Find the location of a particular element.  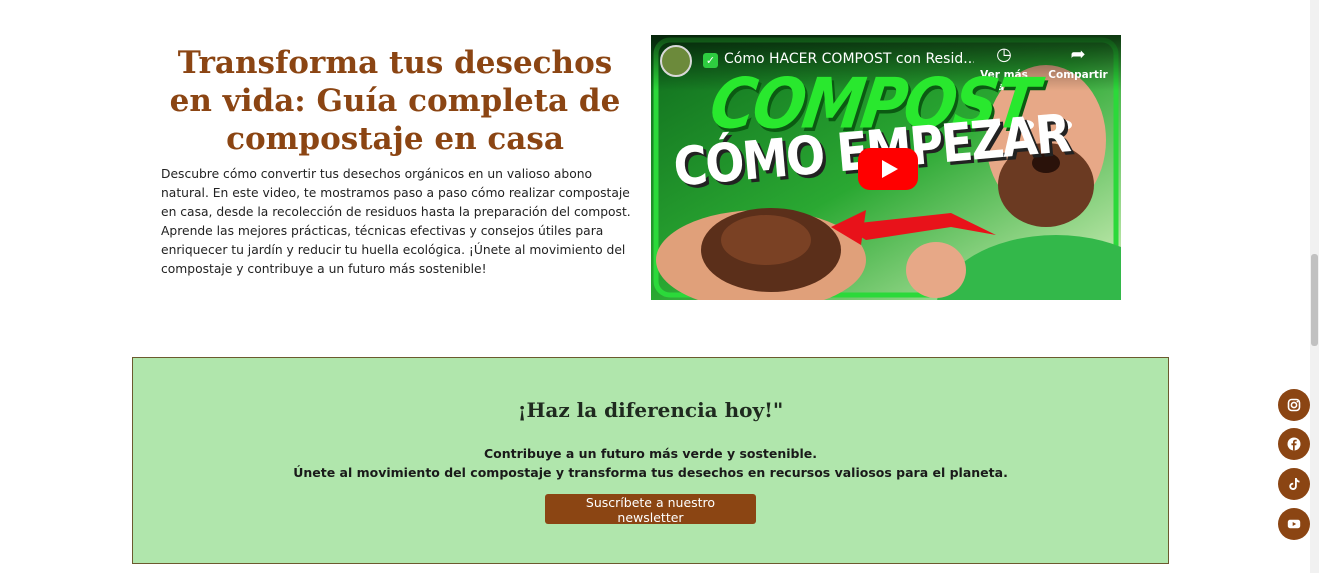

channel-avatar is located at coordinates (676, 61).